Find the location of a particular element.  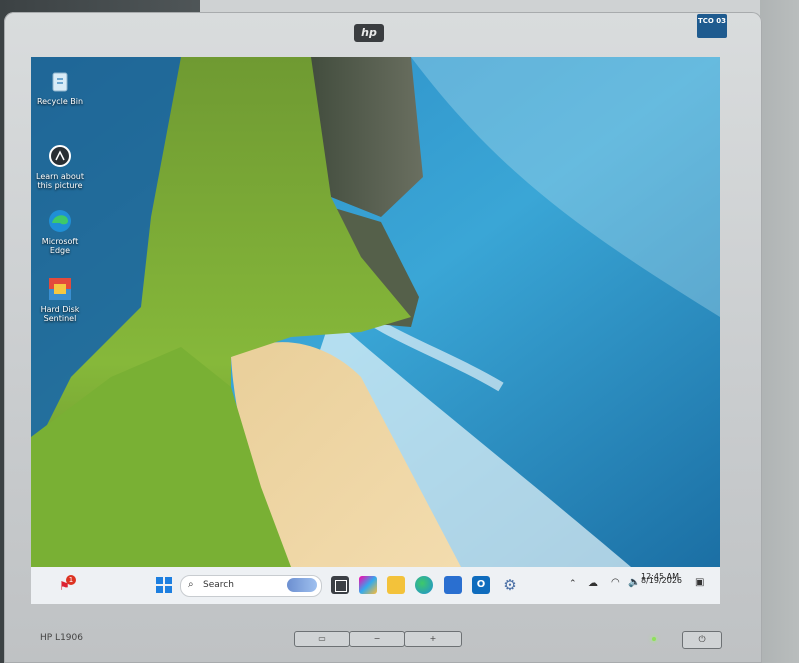

notification-badge: 1 is located at coordinates (71, 580).